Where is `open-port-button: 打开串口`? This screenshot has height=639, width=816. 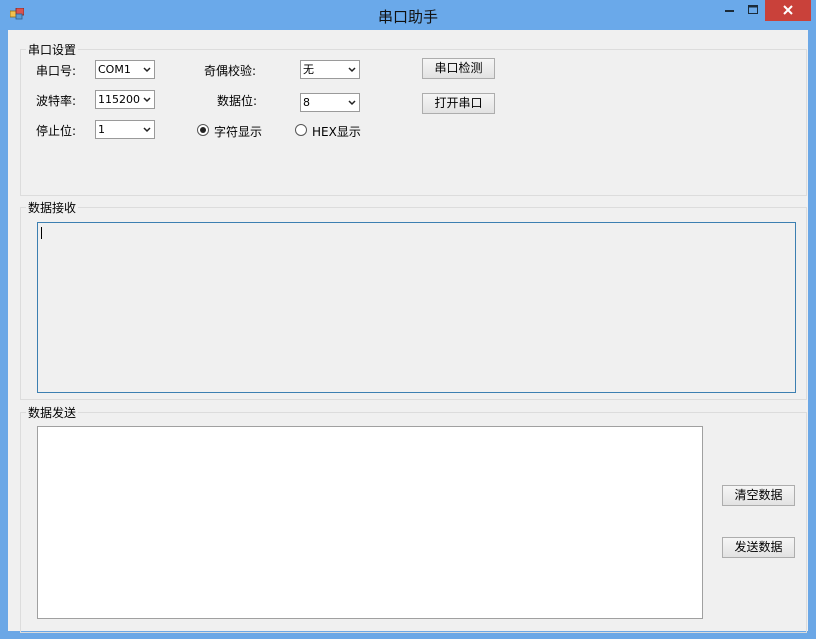 open-port-button: 打开串口 is located at coordinates (458, 103).